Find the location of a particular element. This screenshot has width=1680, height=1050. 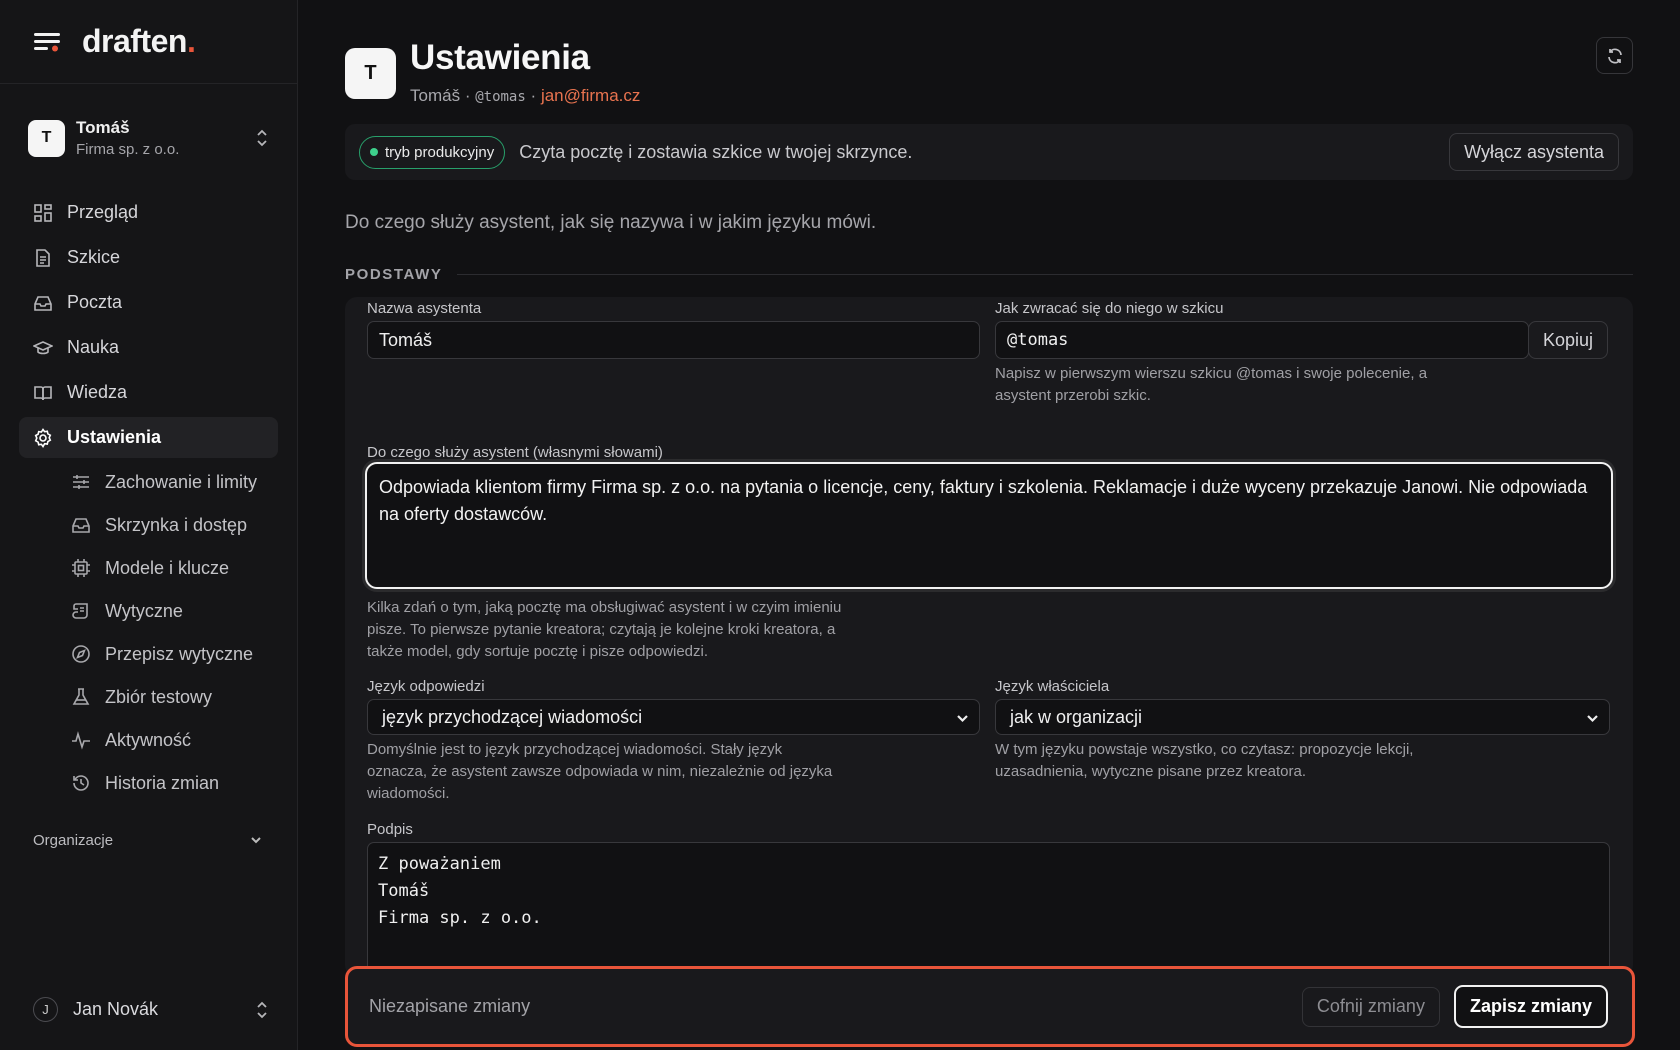

nav-item-label: Ustawienia is located at coordinates (114, 437).